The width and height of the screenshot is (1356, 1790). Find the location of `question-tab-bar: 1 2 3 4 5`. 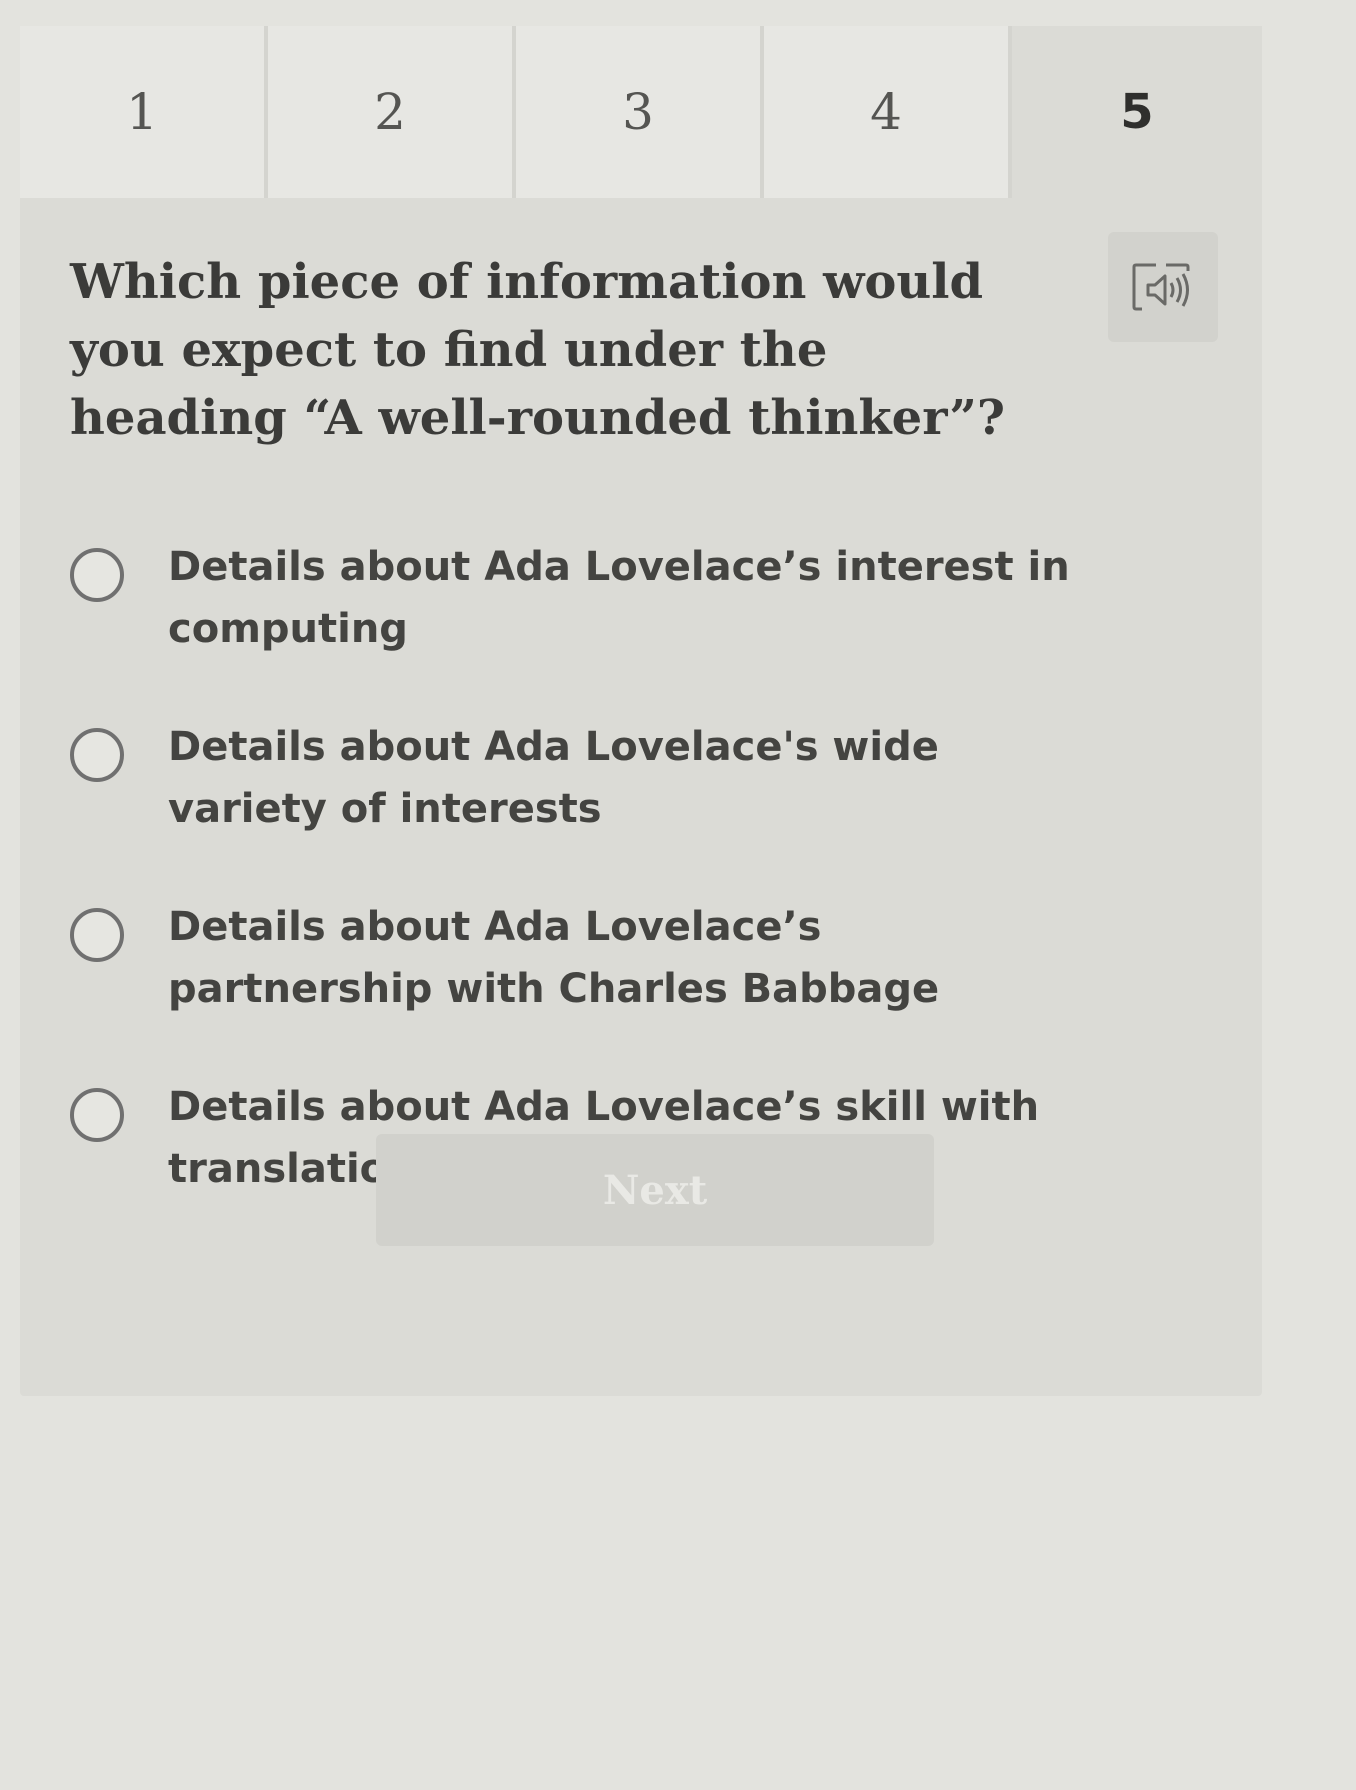

question-tab-bar: 1 2 3 4 5 is located at coordinates (641, 112).